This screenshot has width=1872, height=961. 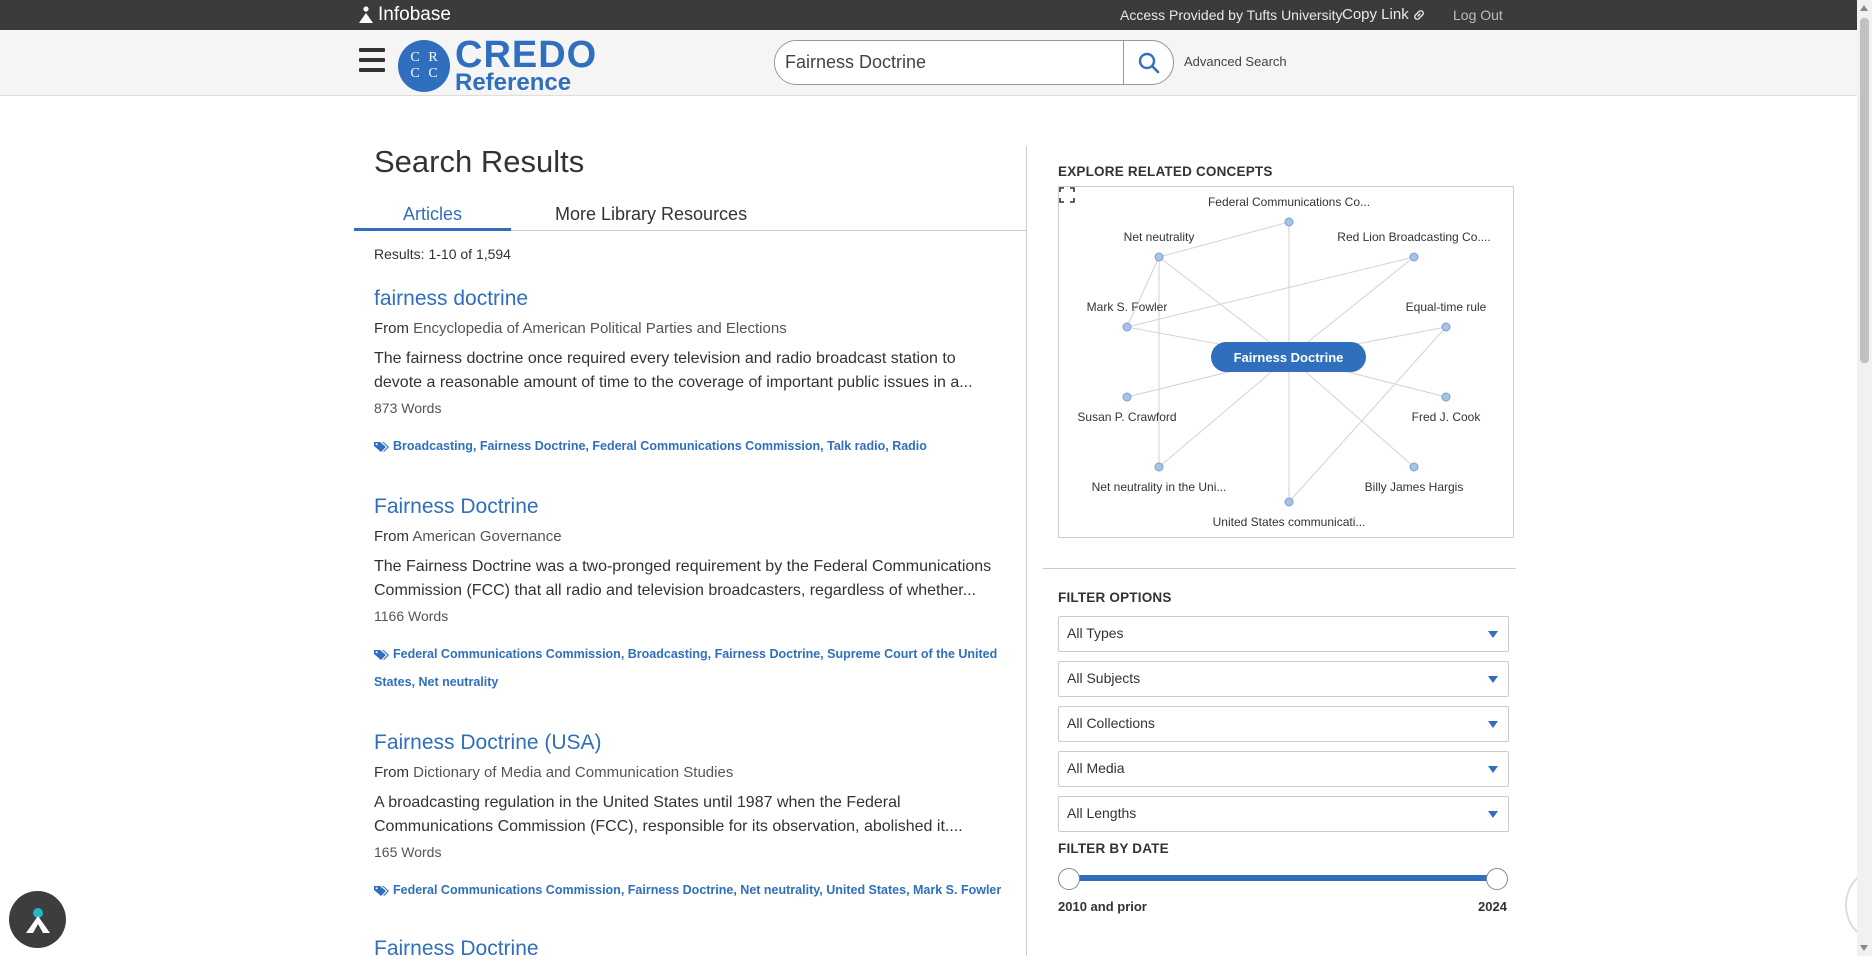 What do you see at coordinates (1069, 879) in the screenshot?
I see `date-range-start-handle` at bounding box center [1069, 879].